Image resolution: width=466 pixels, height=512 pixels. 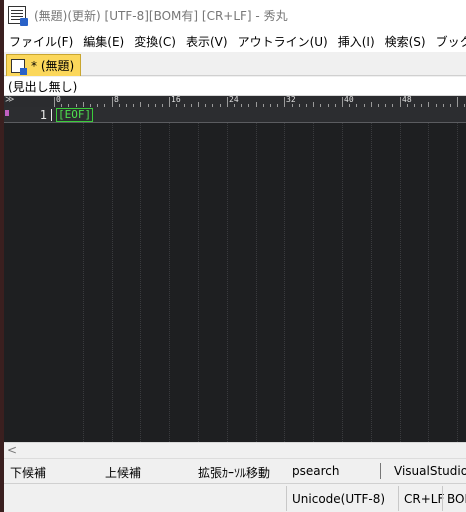 What do you see at coordinates (75, 115) in the screenshot?
I see `eof-marker: [EOF]` at bounding box center [75, 115].